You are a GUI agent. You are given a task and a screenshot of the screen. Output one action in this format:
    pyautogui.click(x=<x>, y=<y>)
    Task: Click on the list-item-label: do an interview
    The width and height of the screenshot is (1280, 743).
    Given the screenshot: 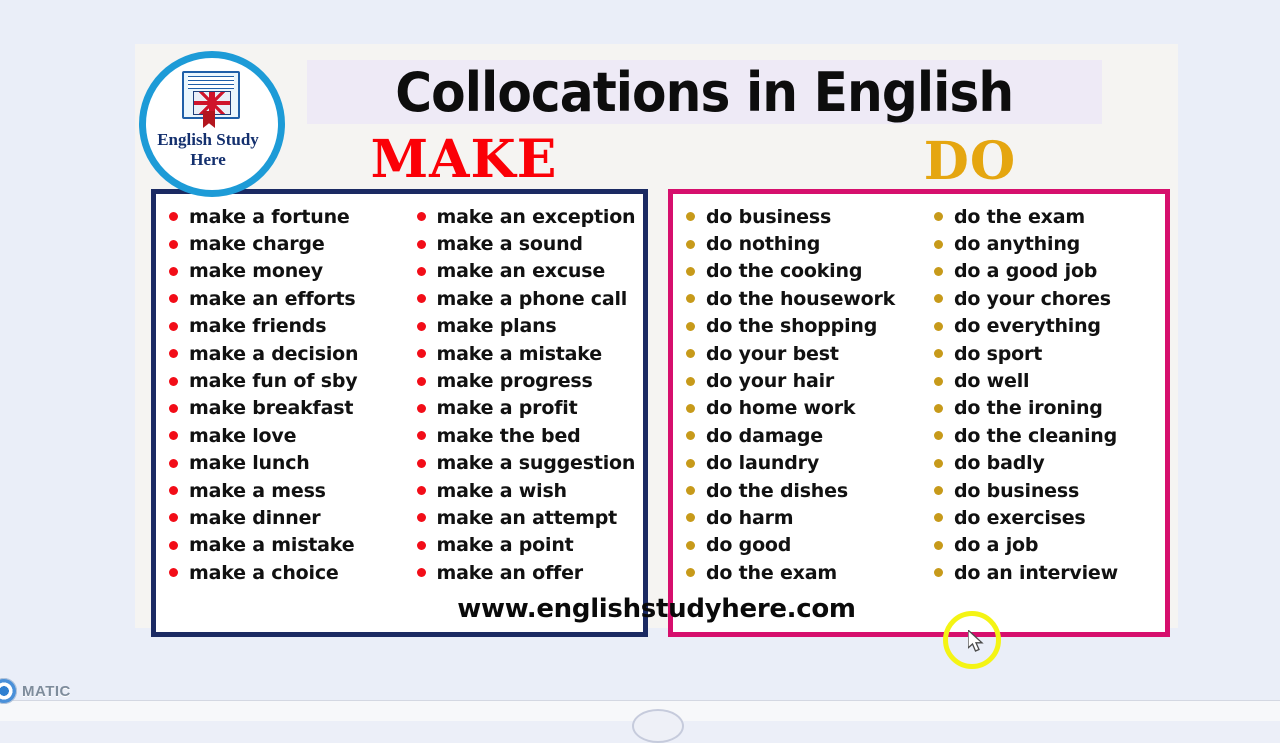 What is the action you would take?
    pyautogui.click(x=1036, y=572)
    